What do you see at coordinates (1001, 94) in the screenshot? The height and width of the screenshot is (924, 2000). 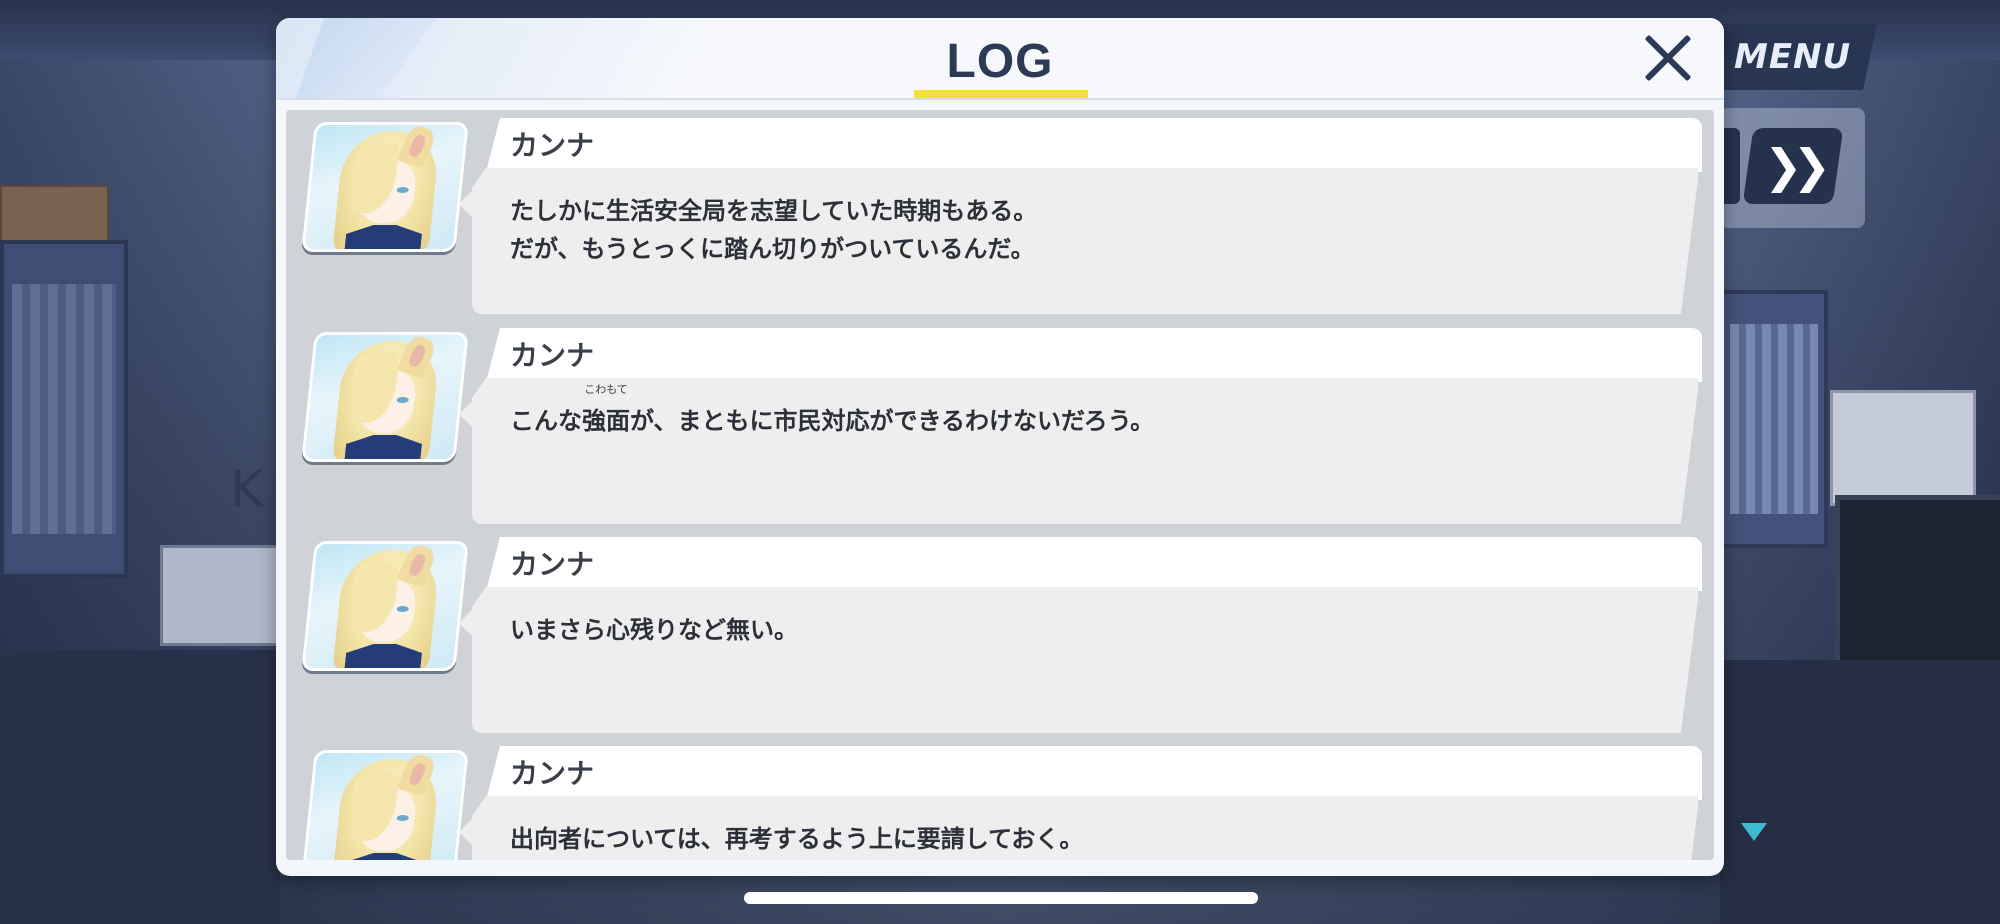 I see `title-underline` at bounding box center [1001, 94].